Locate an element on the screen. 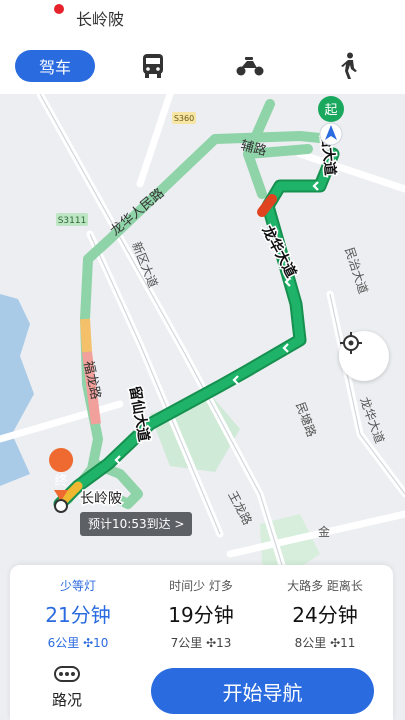 This screenshot has height=720, width=405. crosshair-icon is located at coordinates (351, 343).